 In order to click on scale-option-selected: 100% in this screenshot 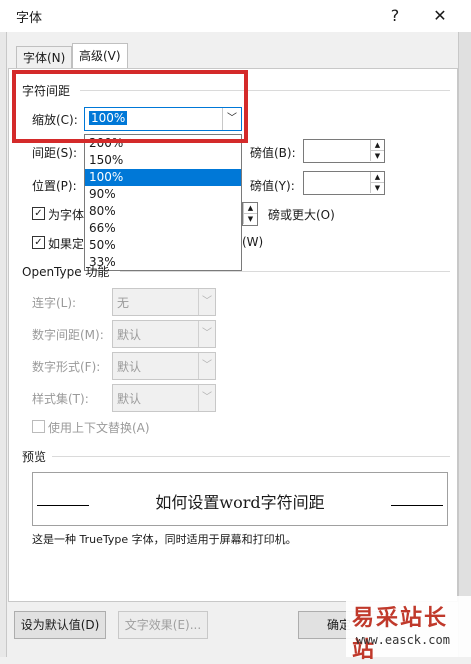, I will do `click(163, 177)`.